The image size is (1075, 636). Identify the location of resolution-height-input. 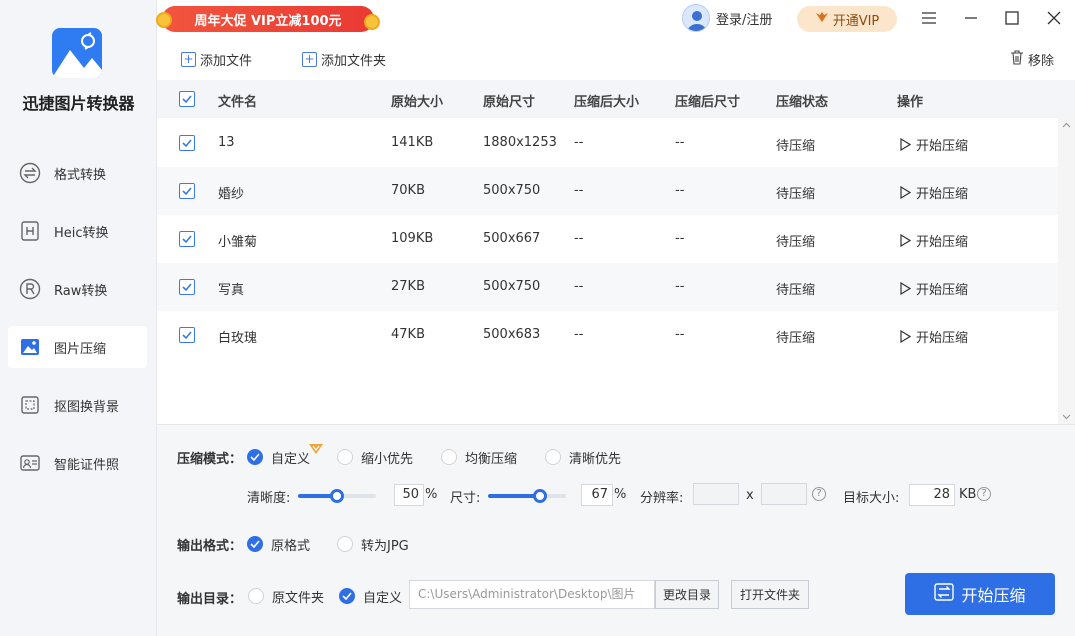
(784, 494).